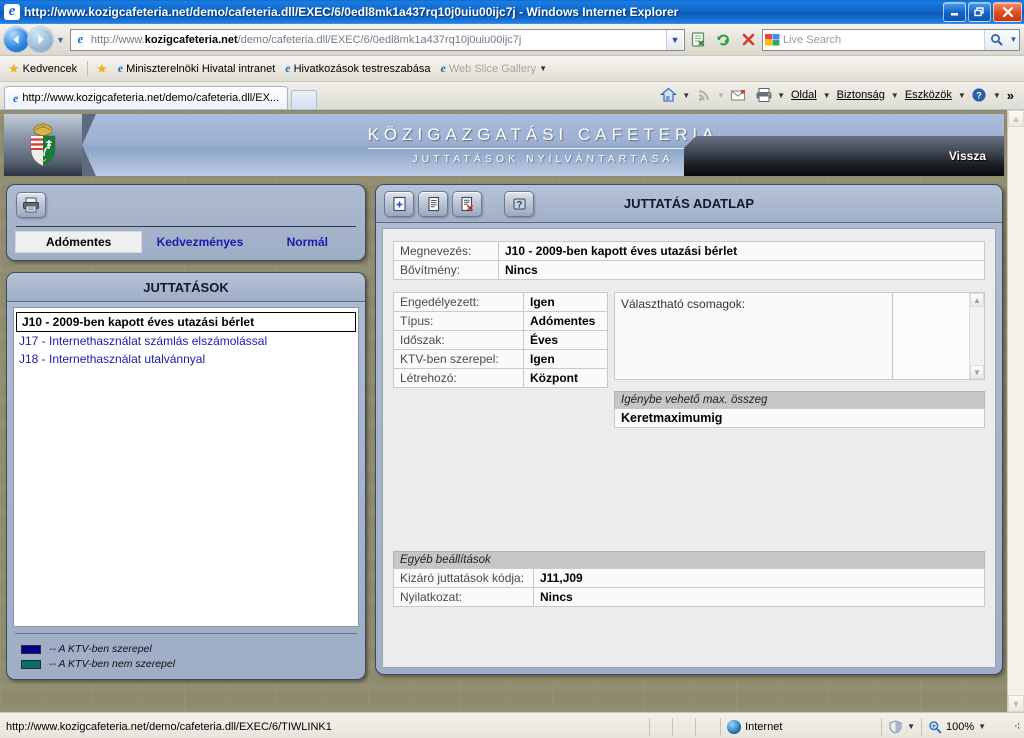 The width and height of the screenshot is (1024, 738). I want to click on tab-adomentes: Adómentes, so click(79, 242).